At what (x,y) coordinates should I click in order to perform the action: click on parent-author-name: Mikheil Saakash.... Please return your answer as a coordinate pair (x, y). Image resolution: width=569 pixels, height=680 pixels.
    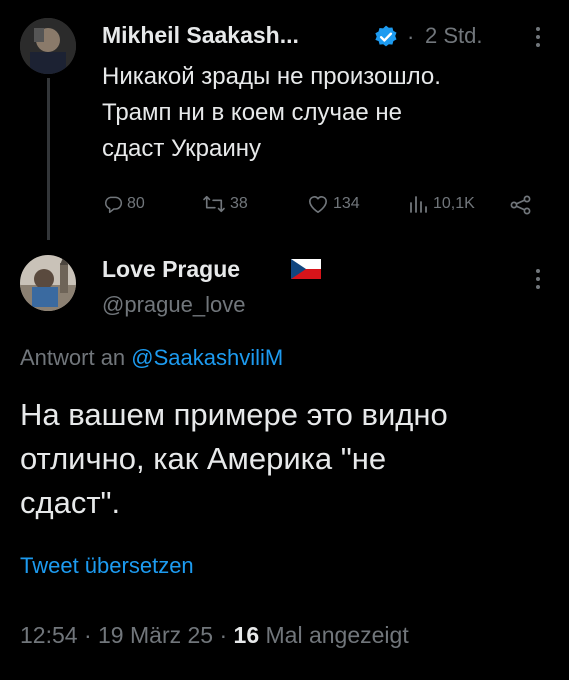
    Looking at the image, I should click on (200, 35).